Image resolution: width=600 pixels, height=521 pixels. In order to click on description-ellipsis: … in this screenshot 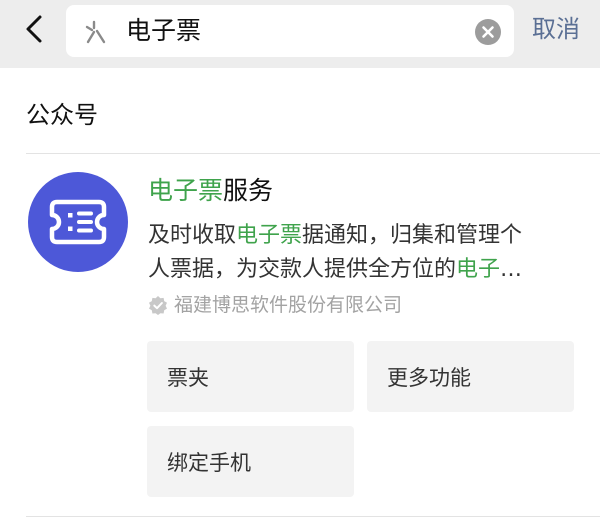, I will do `click(511, 269)`.